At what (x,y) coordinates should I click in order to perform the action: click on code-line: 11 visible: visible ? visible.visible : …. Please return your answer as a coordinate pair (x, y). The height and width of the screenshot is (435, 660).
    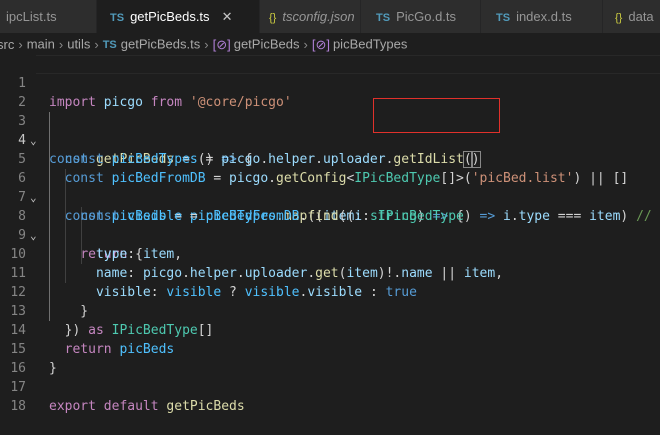
    Looking at the image, I should click on (330, 272).